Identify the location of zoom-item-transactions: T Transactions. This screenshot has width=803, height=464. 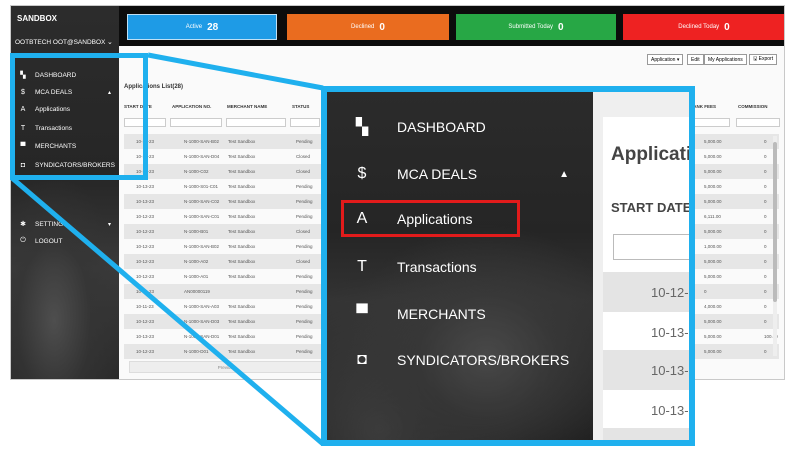
(460, 267).